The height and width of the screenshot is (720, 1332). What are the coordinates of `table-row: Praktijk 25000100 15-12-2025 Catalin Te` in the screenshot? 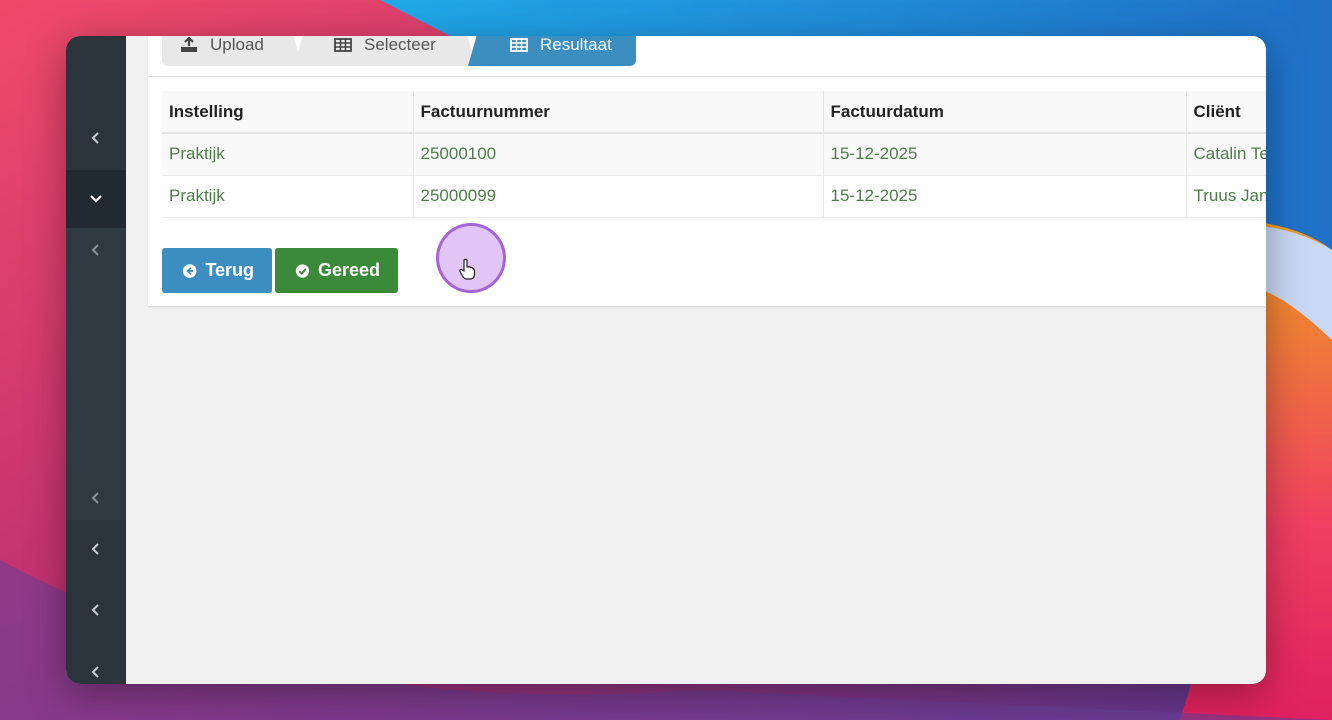 It's located at (714, 154).